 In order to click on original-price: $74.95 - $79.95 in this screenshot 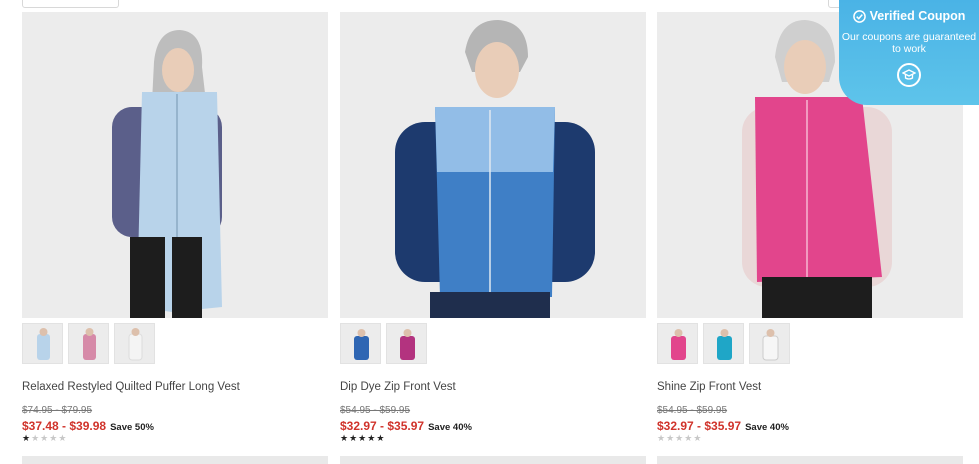, I will do `click(57, 410)`.